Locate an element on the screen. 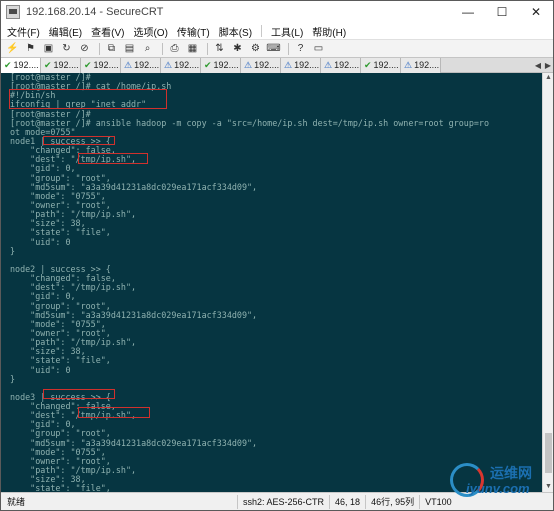 This screenshot has width=554, height=511. status-cipher: ssh2: AES-256-CTR is located at coordinates (283, 501).